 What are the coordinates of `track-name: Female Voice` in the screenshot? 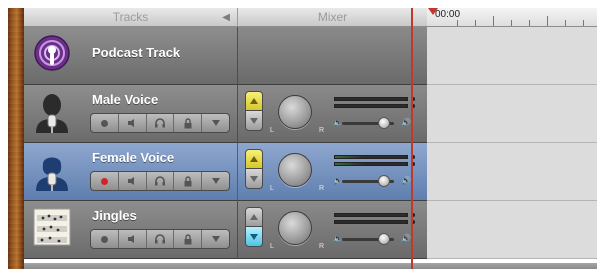 It's located at (133, 157).